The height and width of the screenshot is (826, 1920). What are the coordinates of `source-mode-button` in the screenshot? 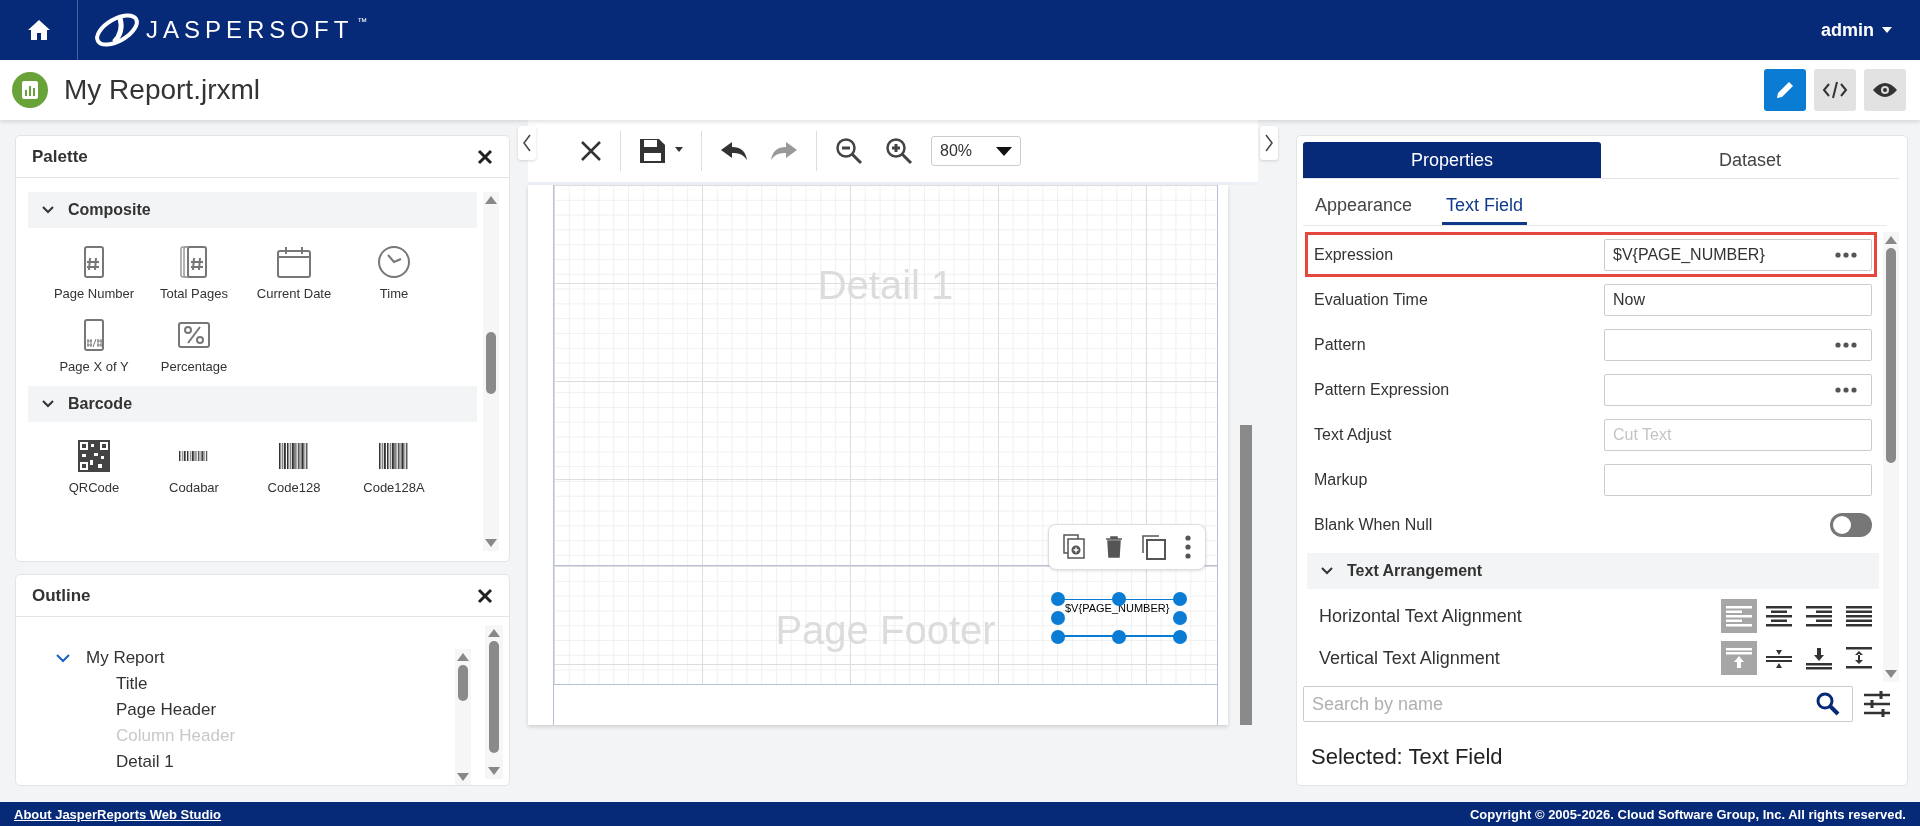 It's located at (1835, 90).